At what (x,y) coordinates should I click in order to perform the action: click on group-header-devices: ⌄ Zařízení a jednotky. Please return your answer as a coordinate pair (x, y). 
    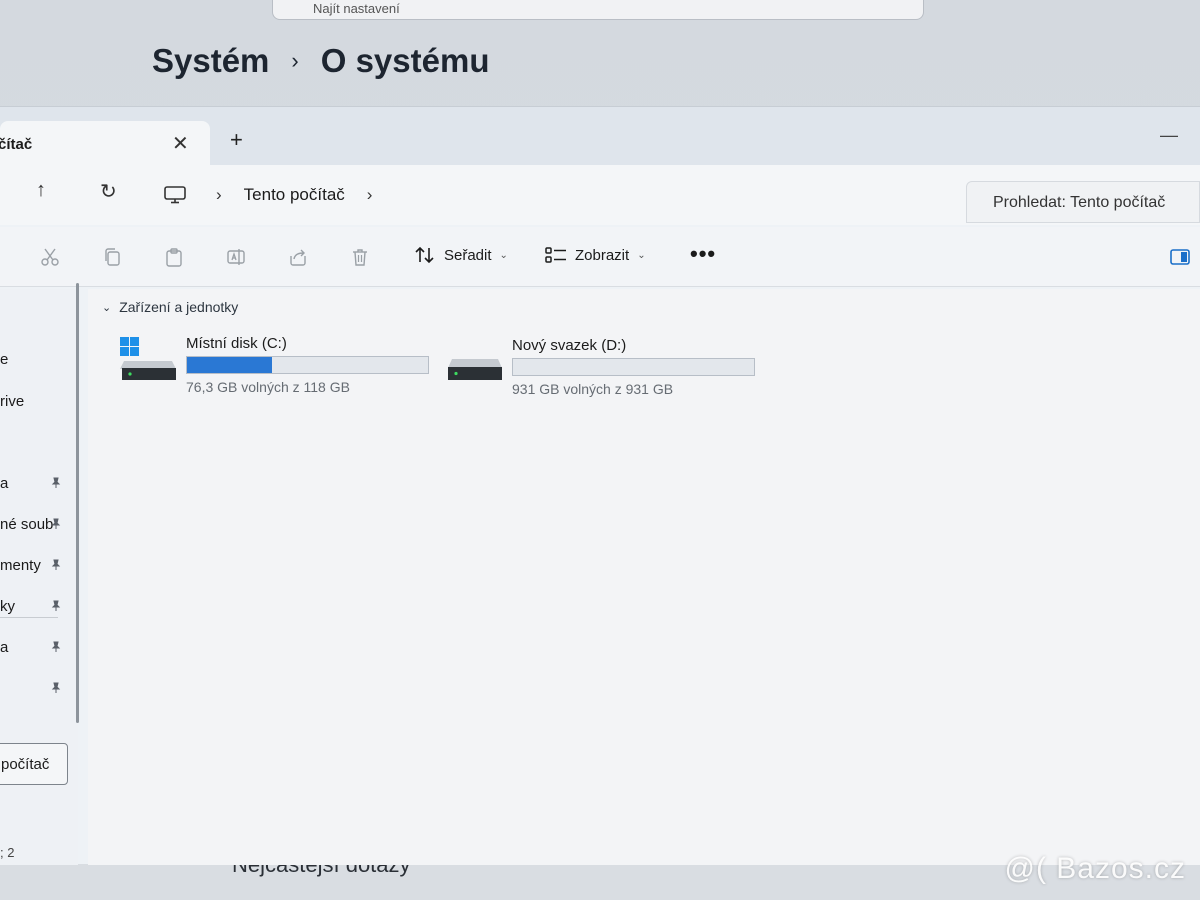
    Looking at the image, I should click on (170, 307).